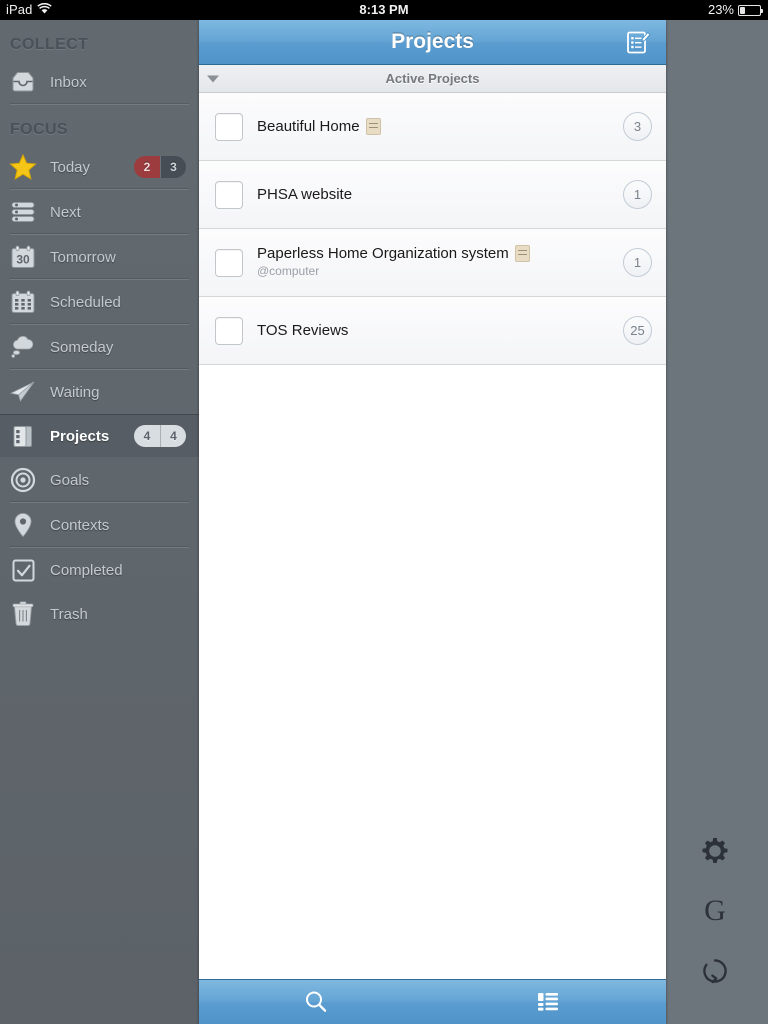 This screenshot has width=768, height=1024. Describe the element at coordinates (637, 330) in the screenshot. I see `task-count-badge: 25` at that location.